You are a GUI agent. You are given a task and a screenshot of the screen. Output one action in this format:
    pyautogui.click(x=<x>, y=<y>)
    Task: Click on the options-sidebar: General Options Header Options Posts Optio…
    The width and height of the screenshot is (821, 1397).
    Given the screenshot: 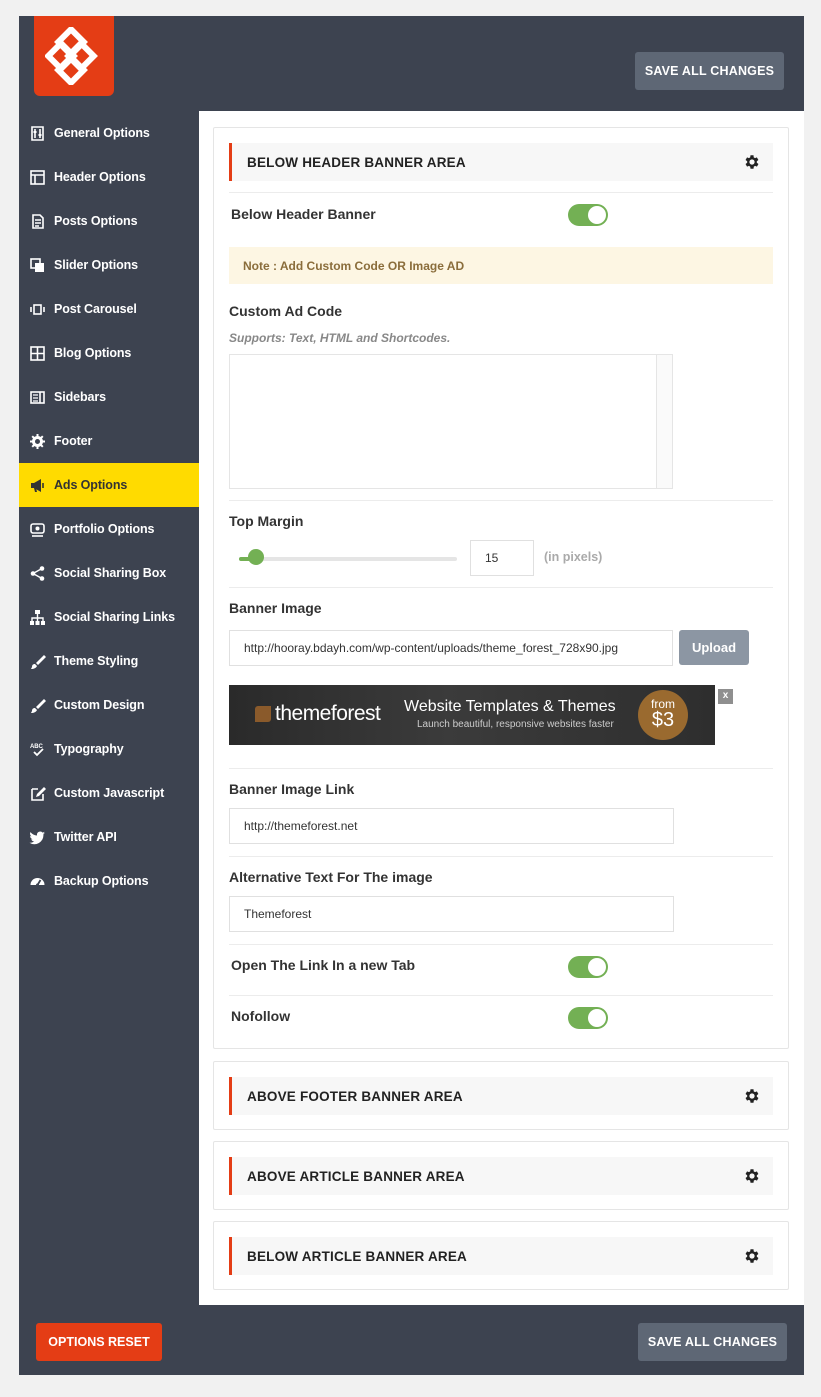 What is the action you would take?
    pyautogui.click(x=109, y=507)
    